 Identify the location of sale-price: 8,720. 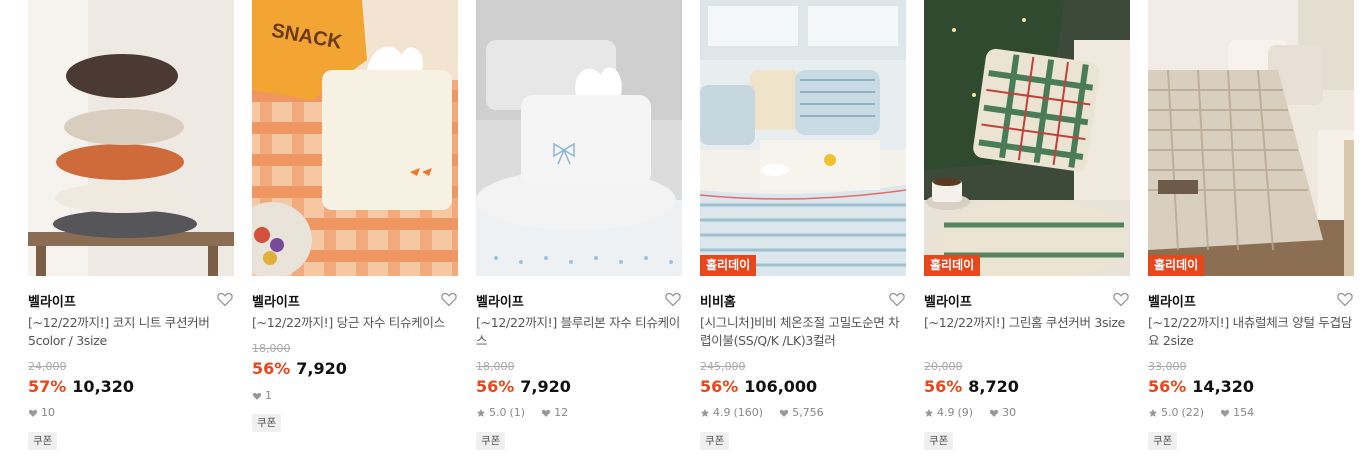
(993, 386).